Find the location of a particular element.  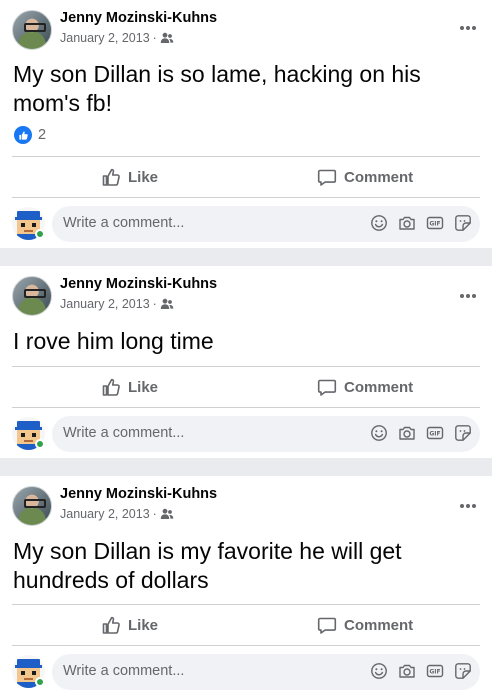

reaction-count: 2 is located at coordinates (42, 135).